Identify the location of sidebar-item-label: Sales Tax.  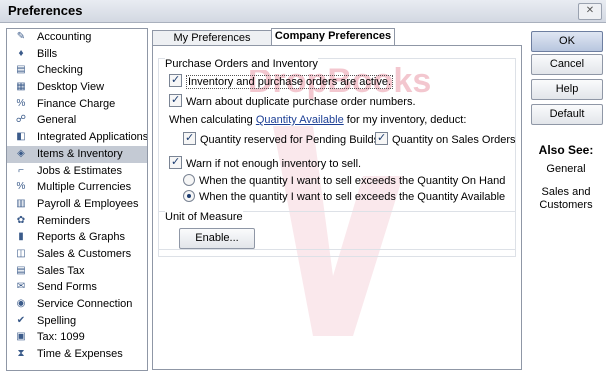
(61, 270).